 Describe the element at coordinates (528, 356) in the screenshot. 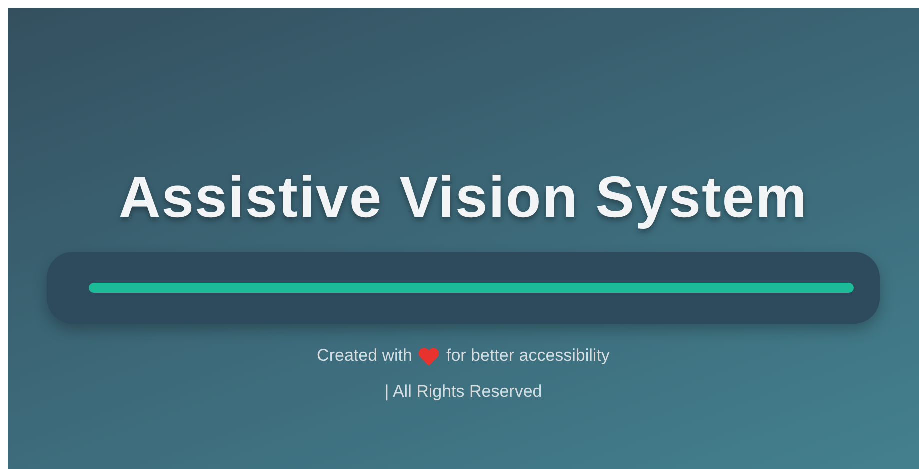

I see `footer-text: for better accessibility` at that location.